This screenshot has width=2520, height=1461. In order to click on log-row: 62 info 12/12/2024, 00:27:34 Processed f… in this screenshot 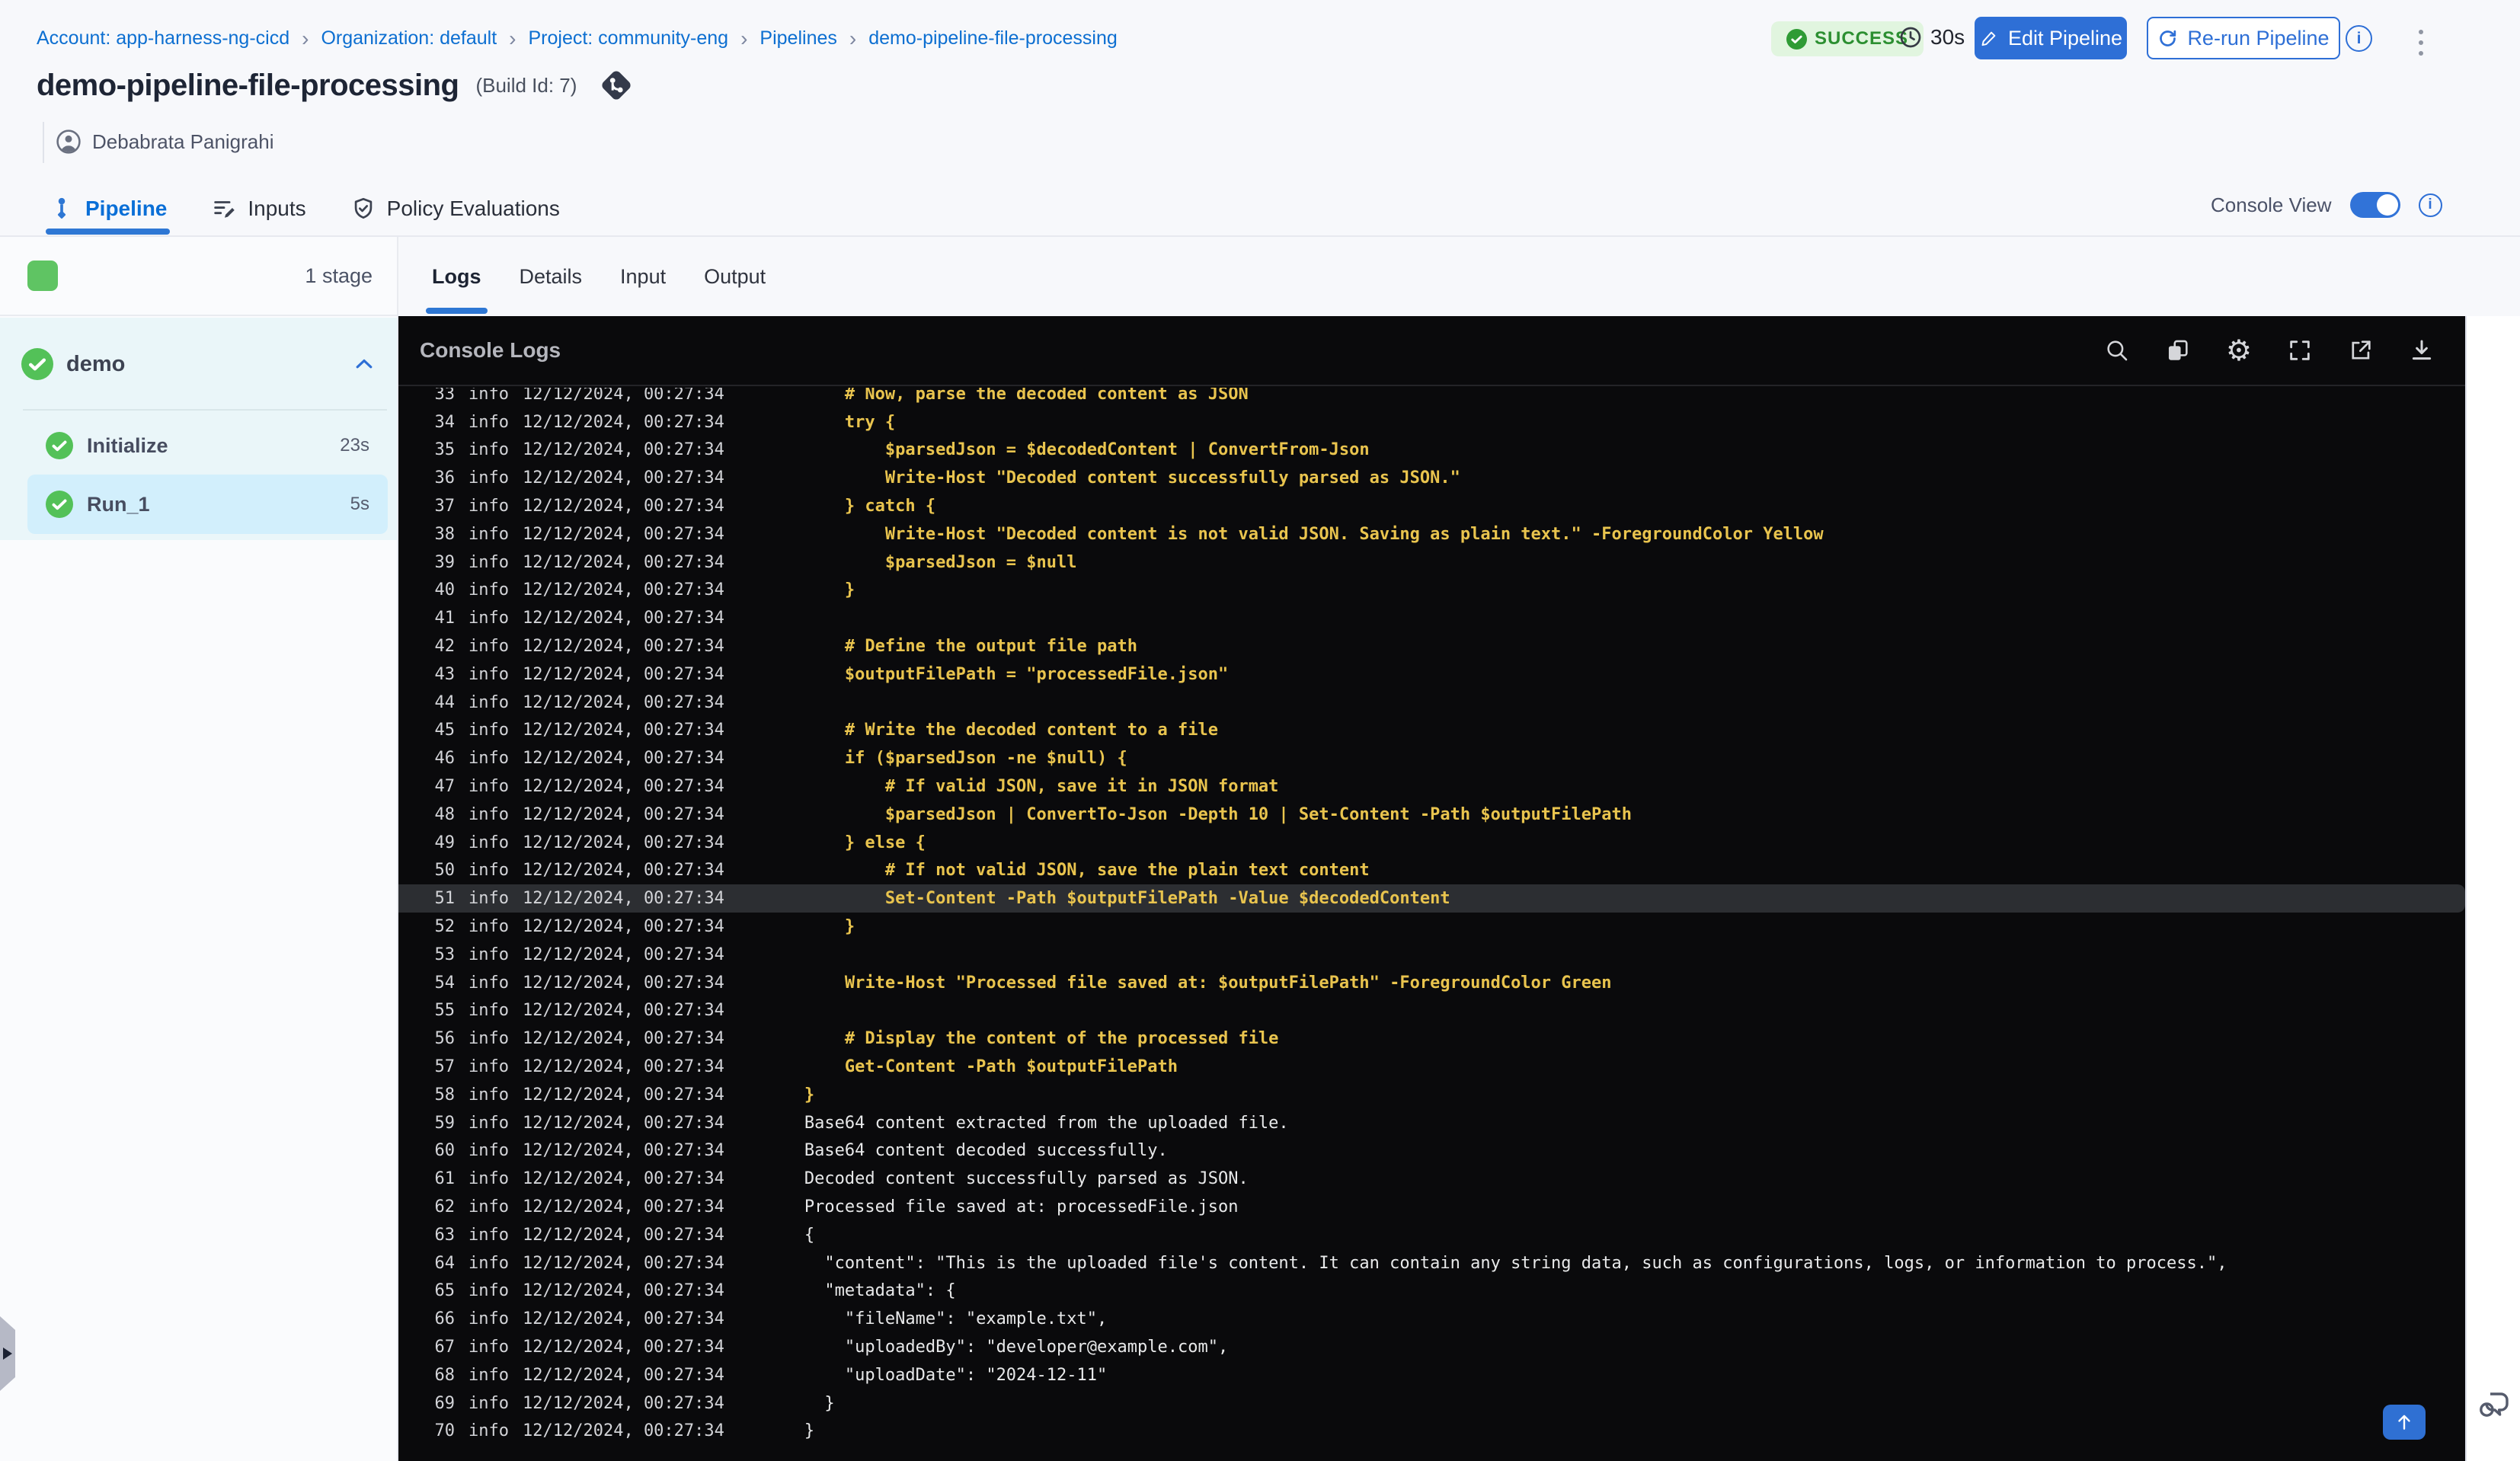, I will do `click(1431, 1207)`.